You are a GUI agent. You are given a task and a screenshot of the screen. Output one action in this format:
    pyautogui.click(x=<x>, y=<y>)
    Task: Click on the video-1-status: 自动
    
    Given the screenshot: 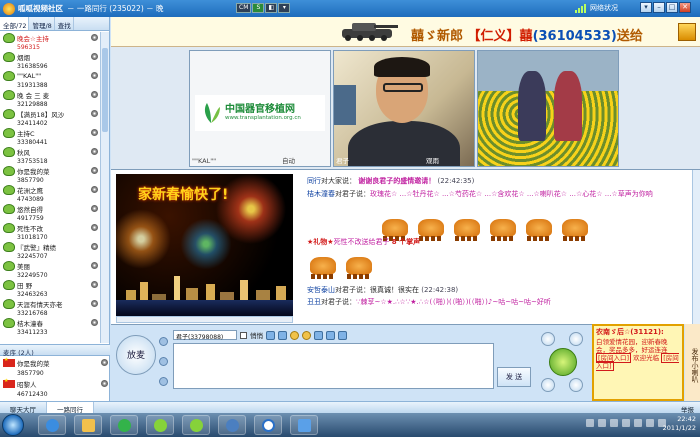 What is the action you would take?
    pyautogui.click(x=288, y=161)
    